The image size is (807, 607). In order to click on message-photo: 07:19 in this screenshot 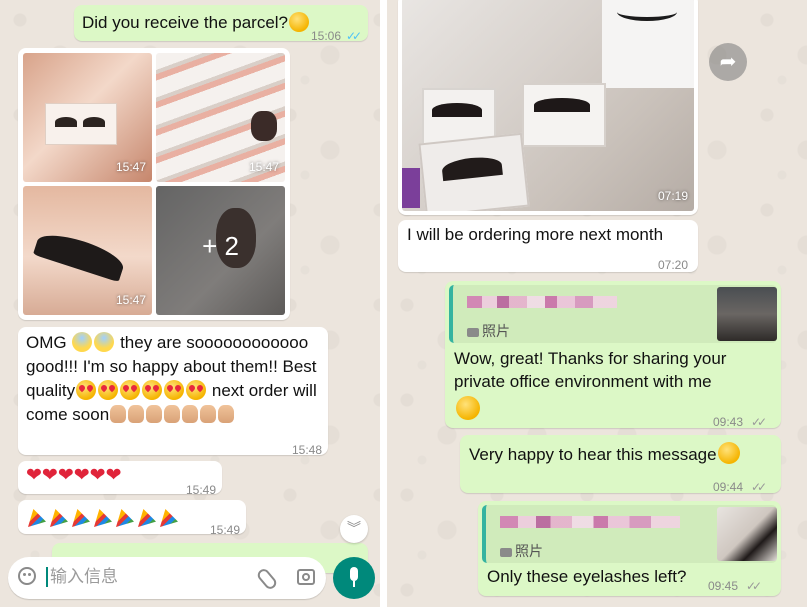, I will do `click(548, 105)`.